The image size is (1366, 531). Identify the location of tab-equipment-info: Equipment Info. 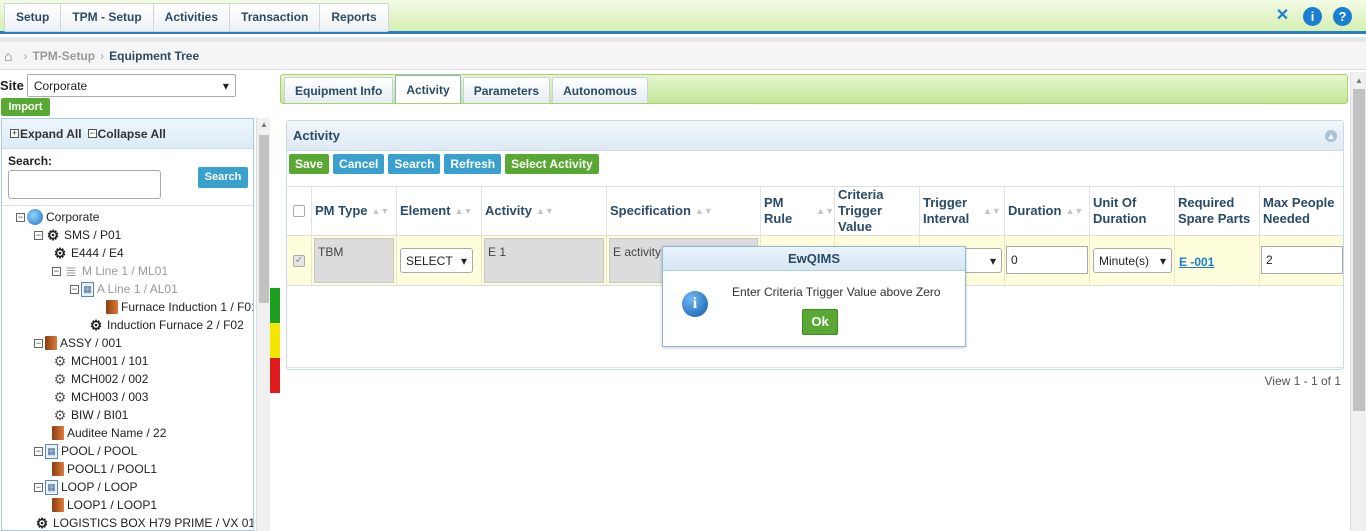
(339, 90).